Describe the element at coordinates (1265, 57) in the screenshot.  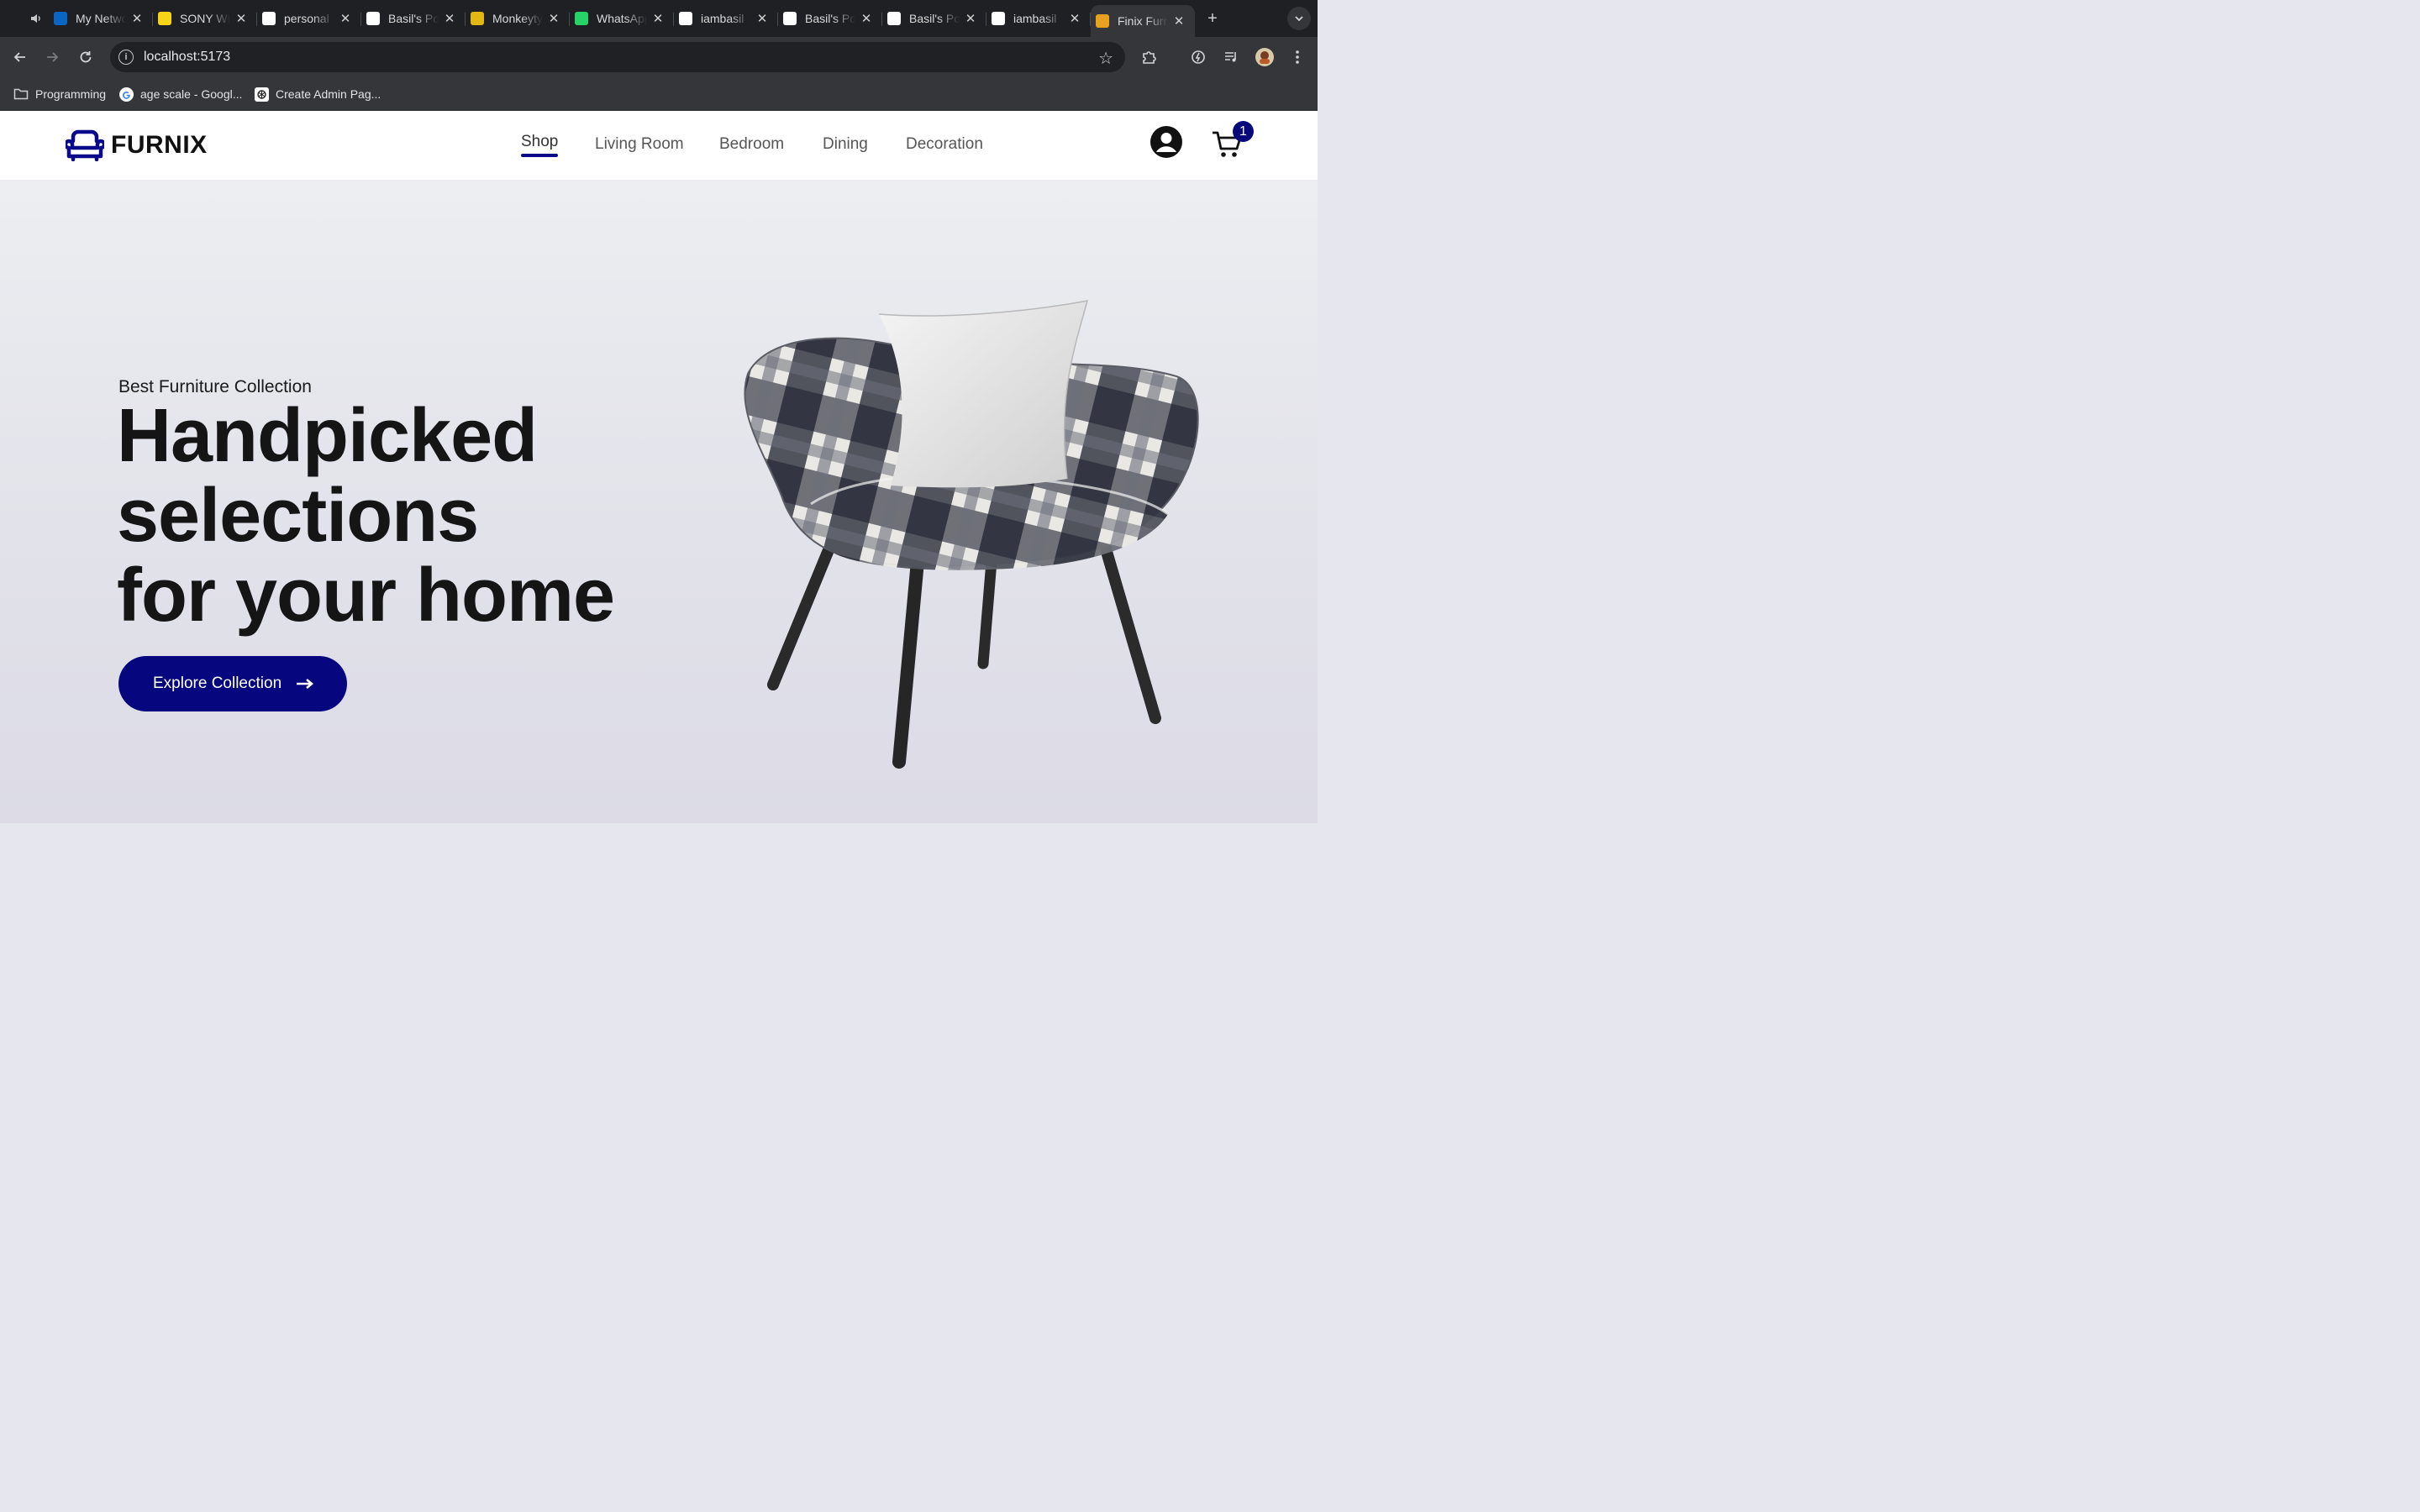
I see `profile-avatar` at that location.